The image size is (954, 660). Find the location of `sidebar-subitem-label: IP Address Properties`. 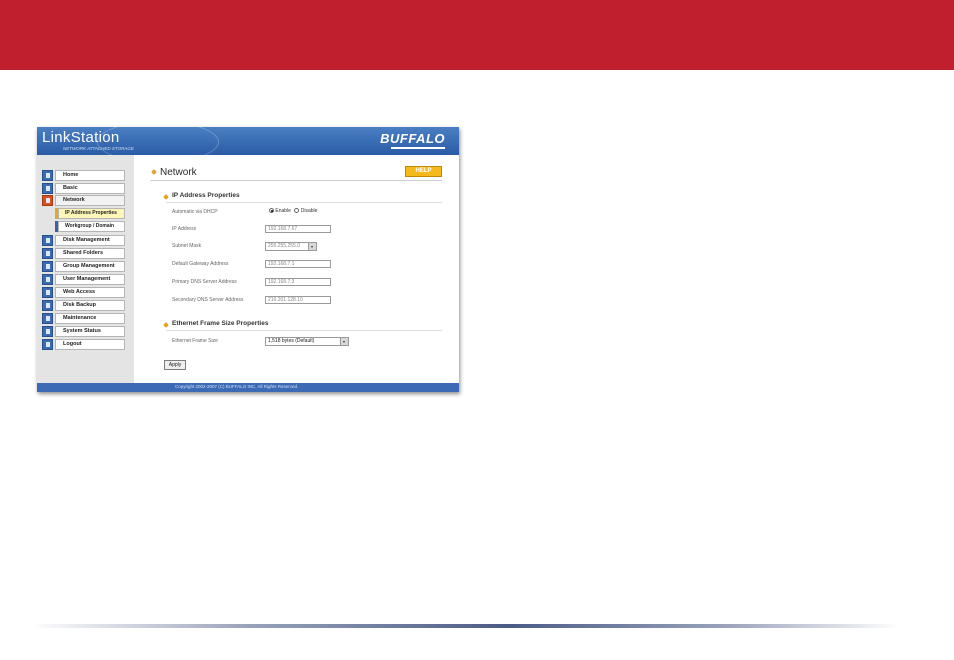

sidebar-subitem-label: IP Address Properties is located at coordinates (91, 213).